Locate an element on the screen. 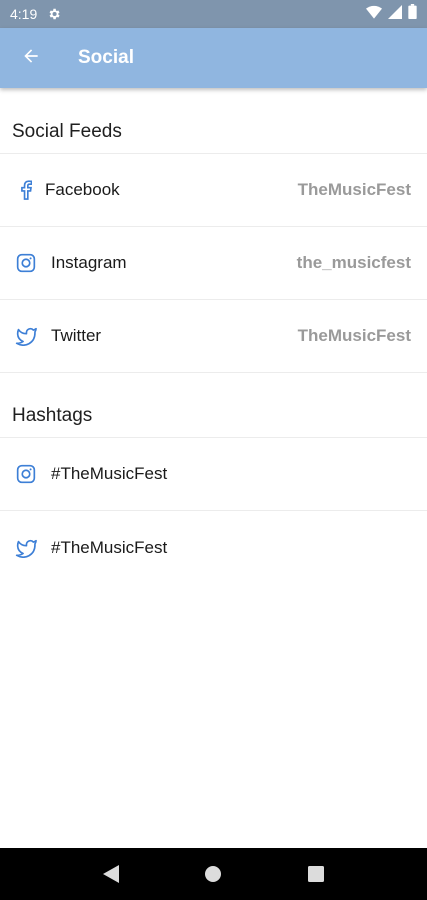 The image size is (427, 900). recents-square-icon is located at coordinates (316, 874).